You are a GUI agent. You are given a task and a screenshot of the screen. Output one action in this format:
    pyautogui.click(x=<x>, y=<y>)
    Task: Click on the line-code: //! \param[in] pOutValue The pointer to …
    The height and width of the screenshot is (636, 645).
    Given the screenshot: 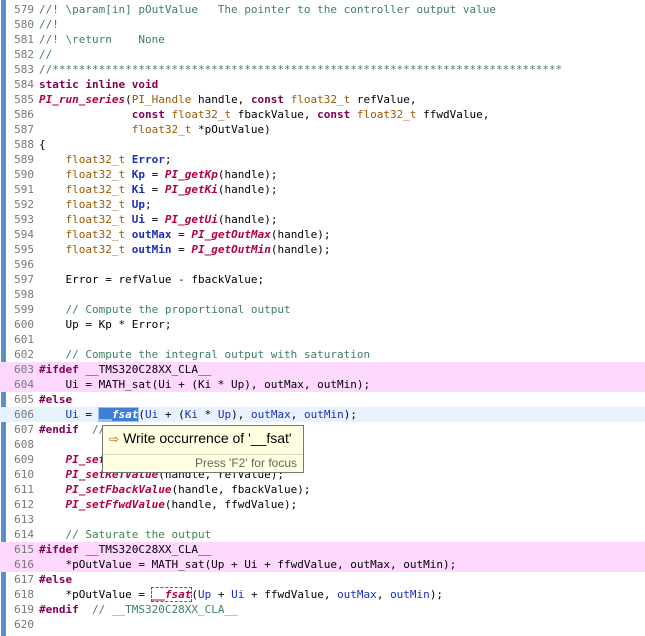 What is the action you would take?
    pyautogui.click(x=267, y=9)
    